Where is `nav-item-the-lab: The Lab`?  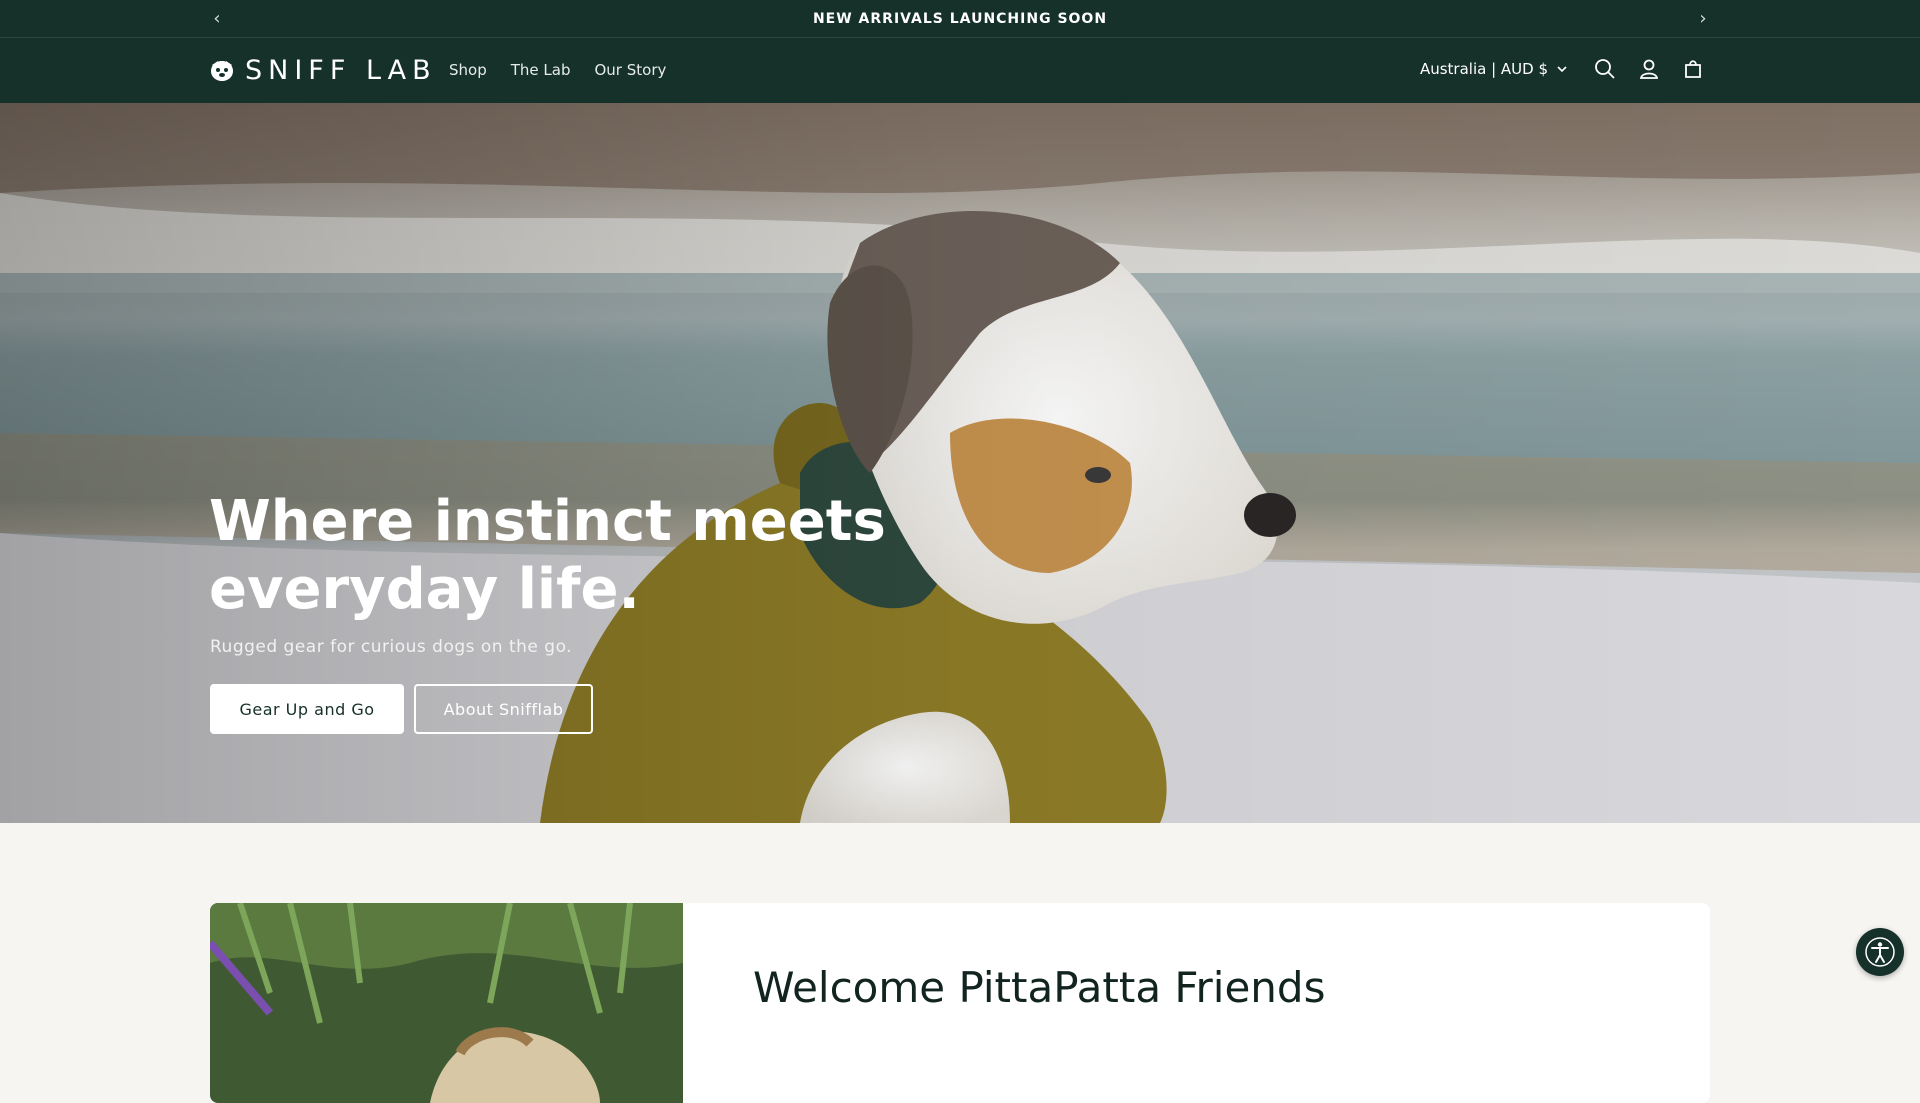
nav-item-the-lab: The Lab is located at coordinates (541, 70).